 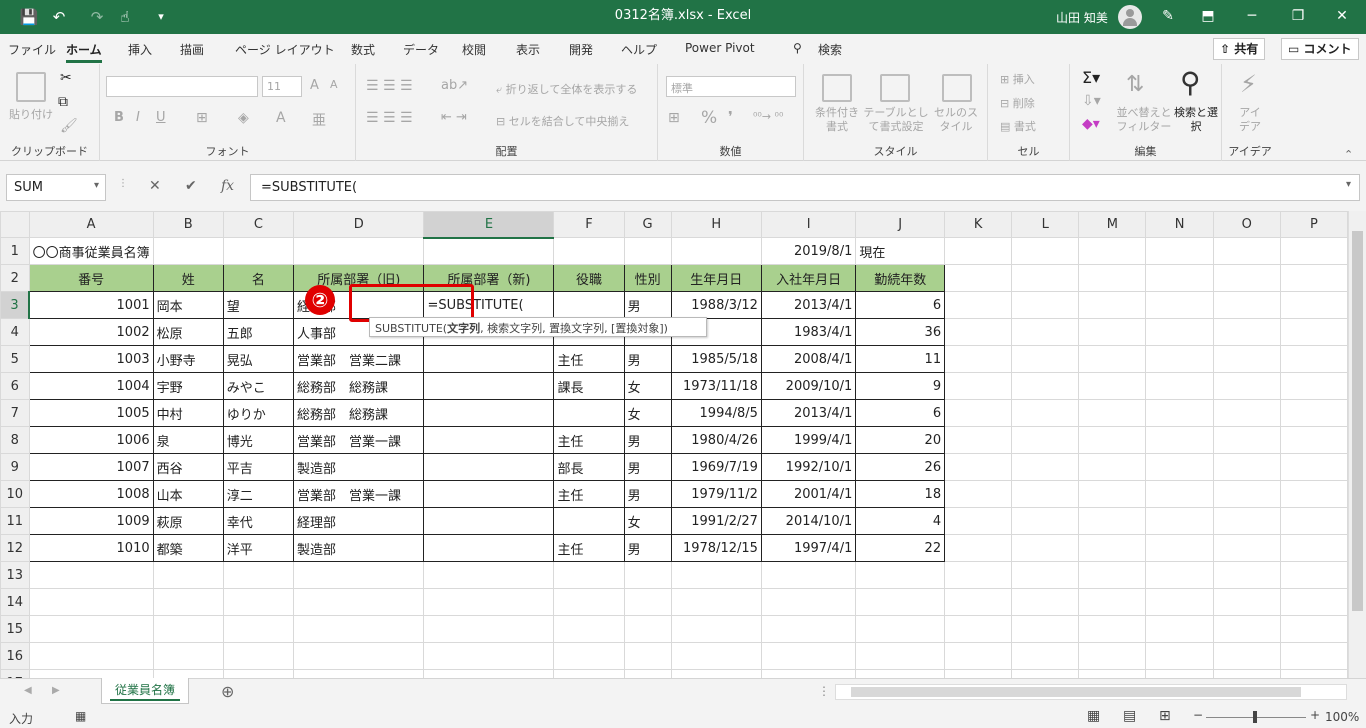 I want to click on add-sheet-icon: ⊕, so click(x=227, y=691).